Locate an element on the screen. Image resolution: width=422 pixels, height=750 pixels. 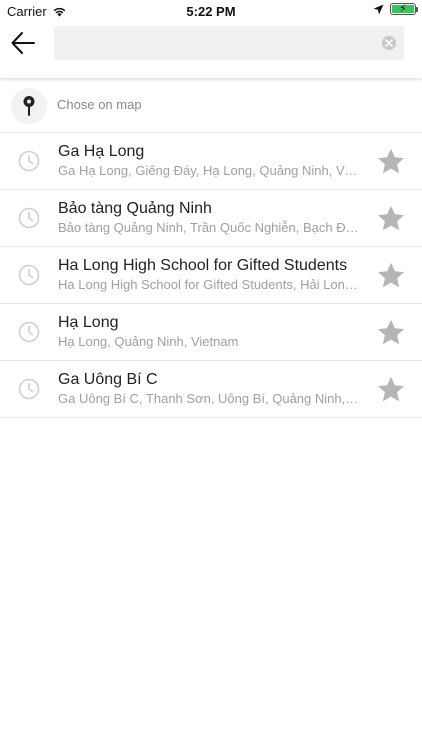
charging-bolt-icon: ⚡ is located at coordinates (403, 9).